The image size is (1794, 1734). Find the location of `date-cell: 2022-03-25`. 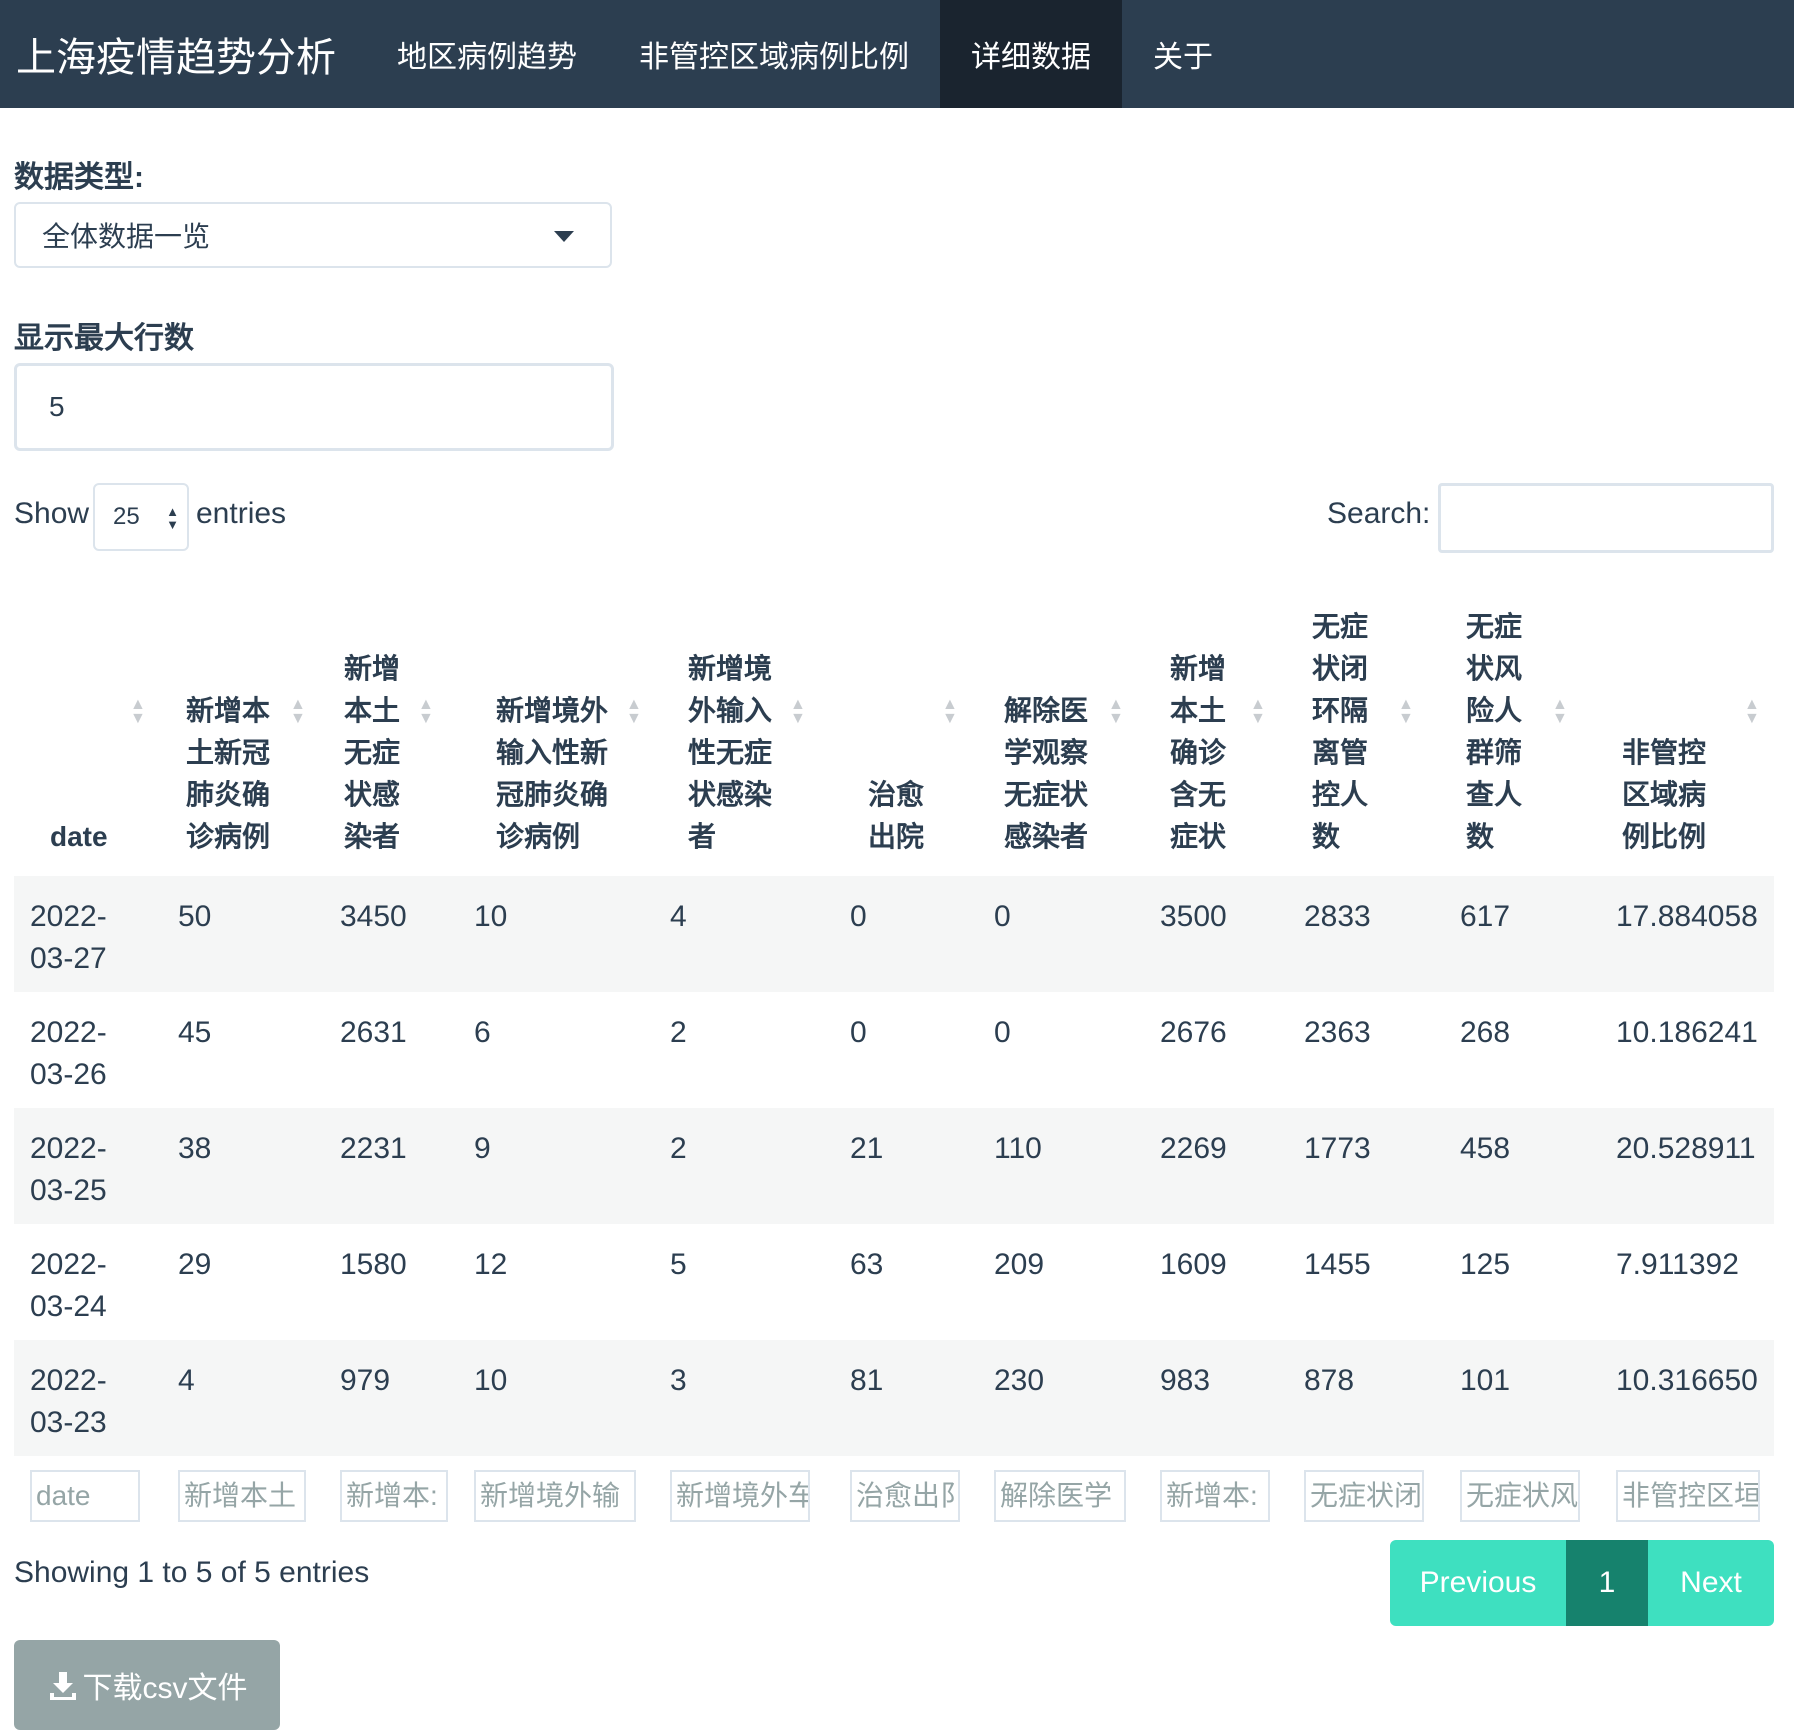

date-cell: 2022-03-25 is located at coordinates (86, 1166).